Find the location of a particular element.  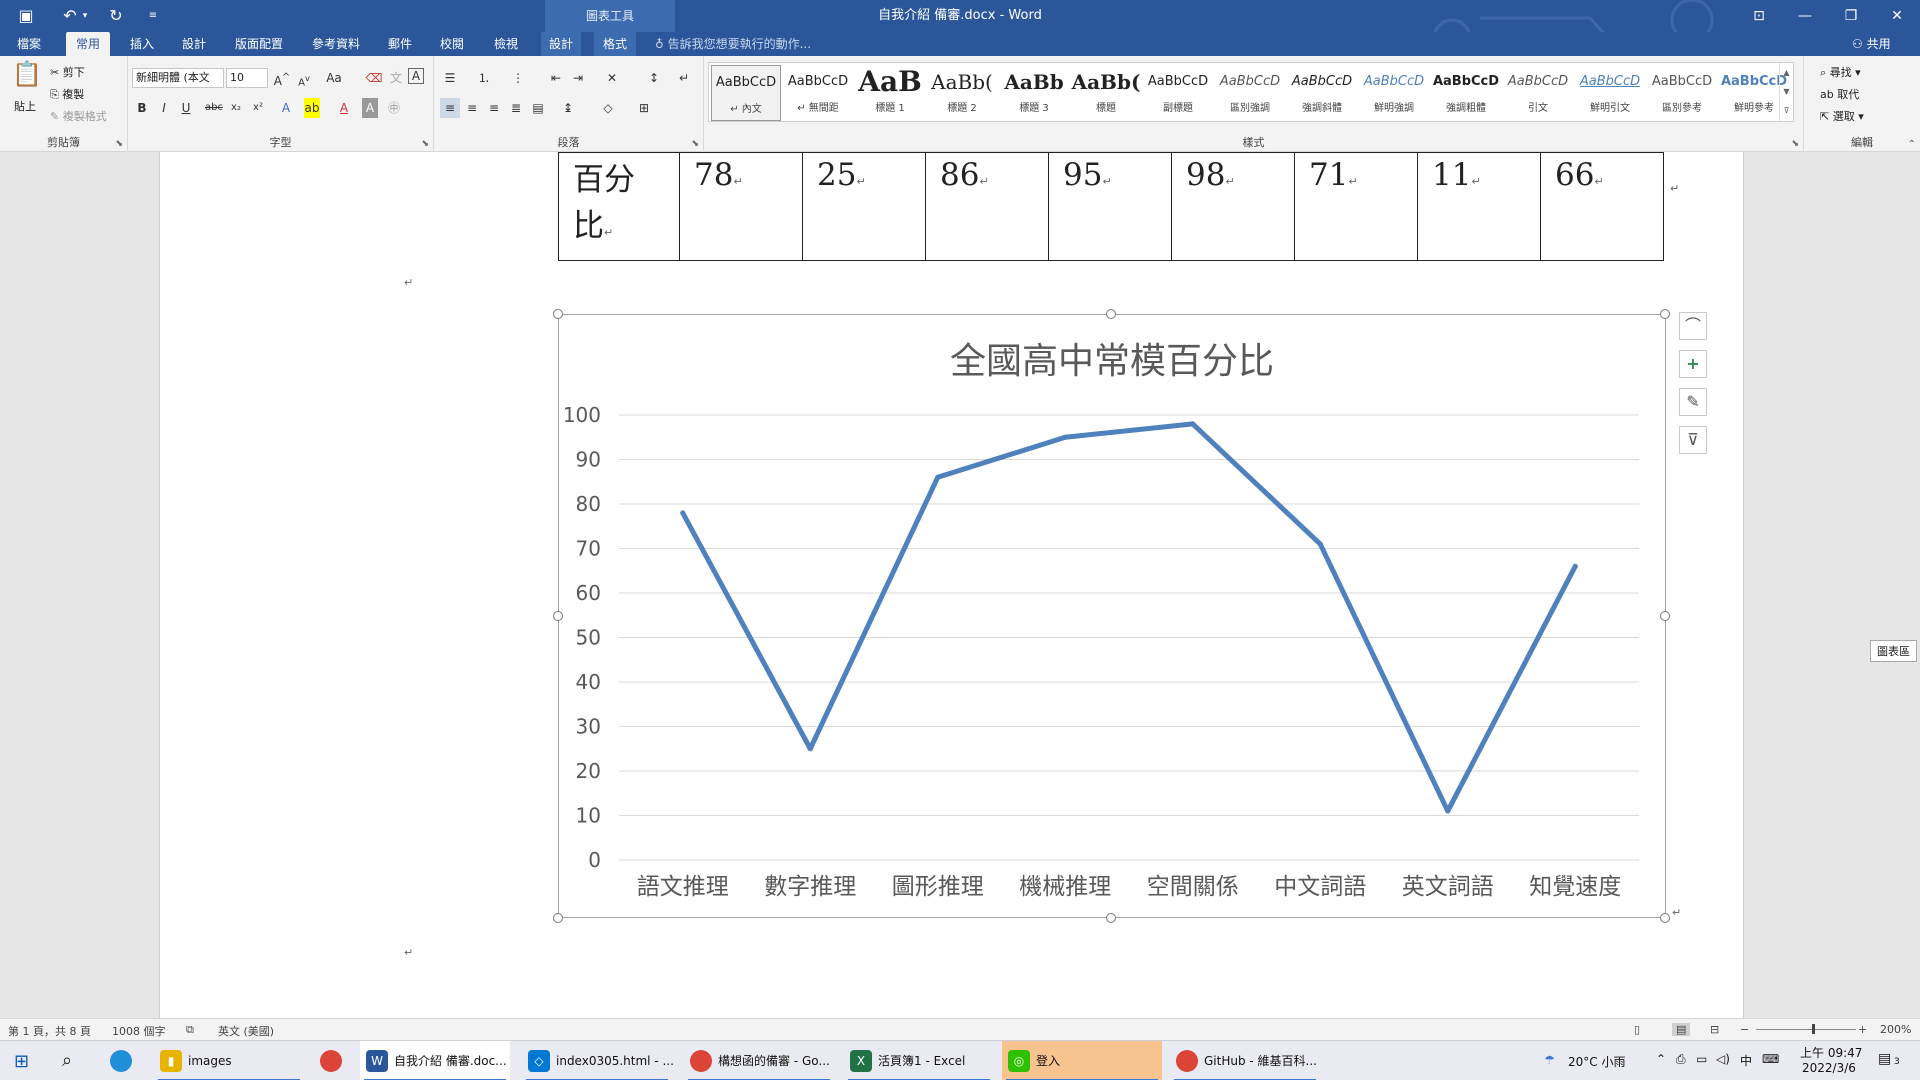

close-button: ✕ is located at coordinates (1897, 16).